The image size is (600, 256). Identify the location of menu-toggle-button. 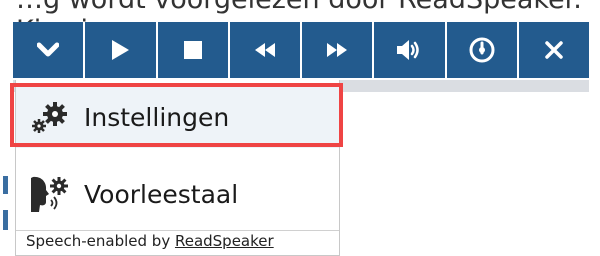
(49, 50).